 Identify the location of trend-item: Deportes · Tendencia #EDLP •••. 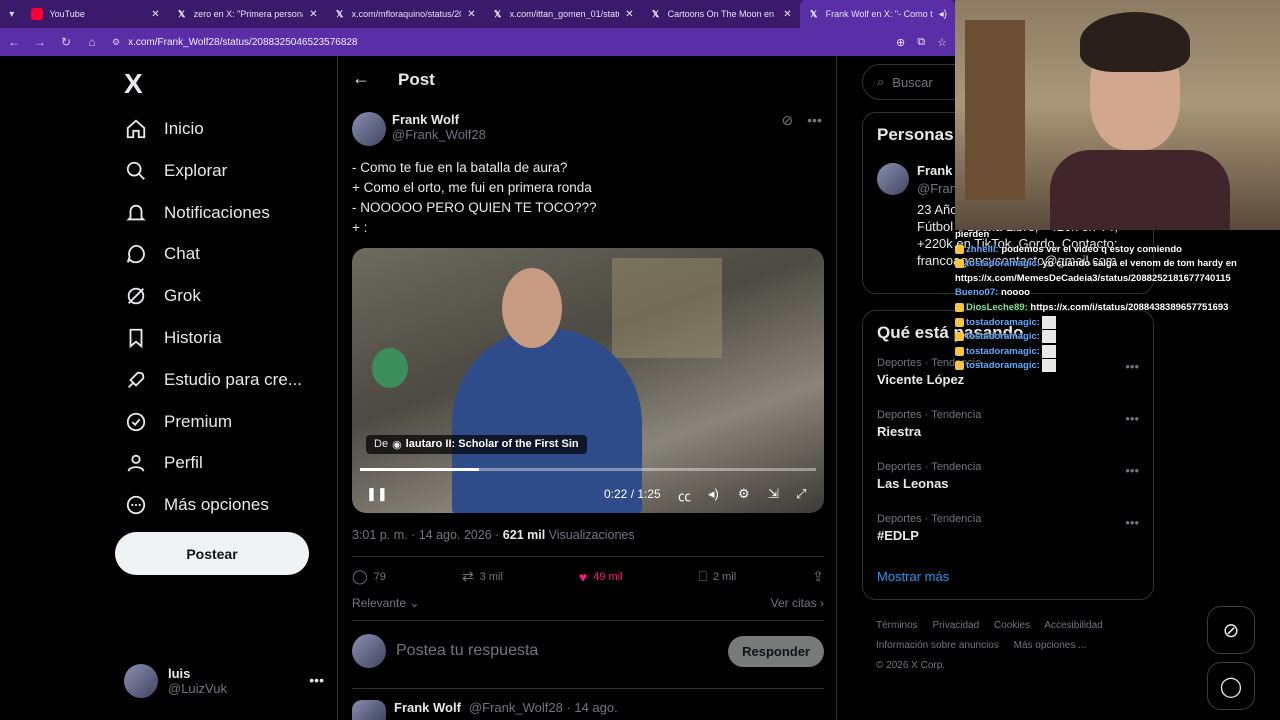
(1008, 528).